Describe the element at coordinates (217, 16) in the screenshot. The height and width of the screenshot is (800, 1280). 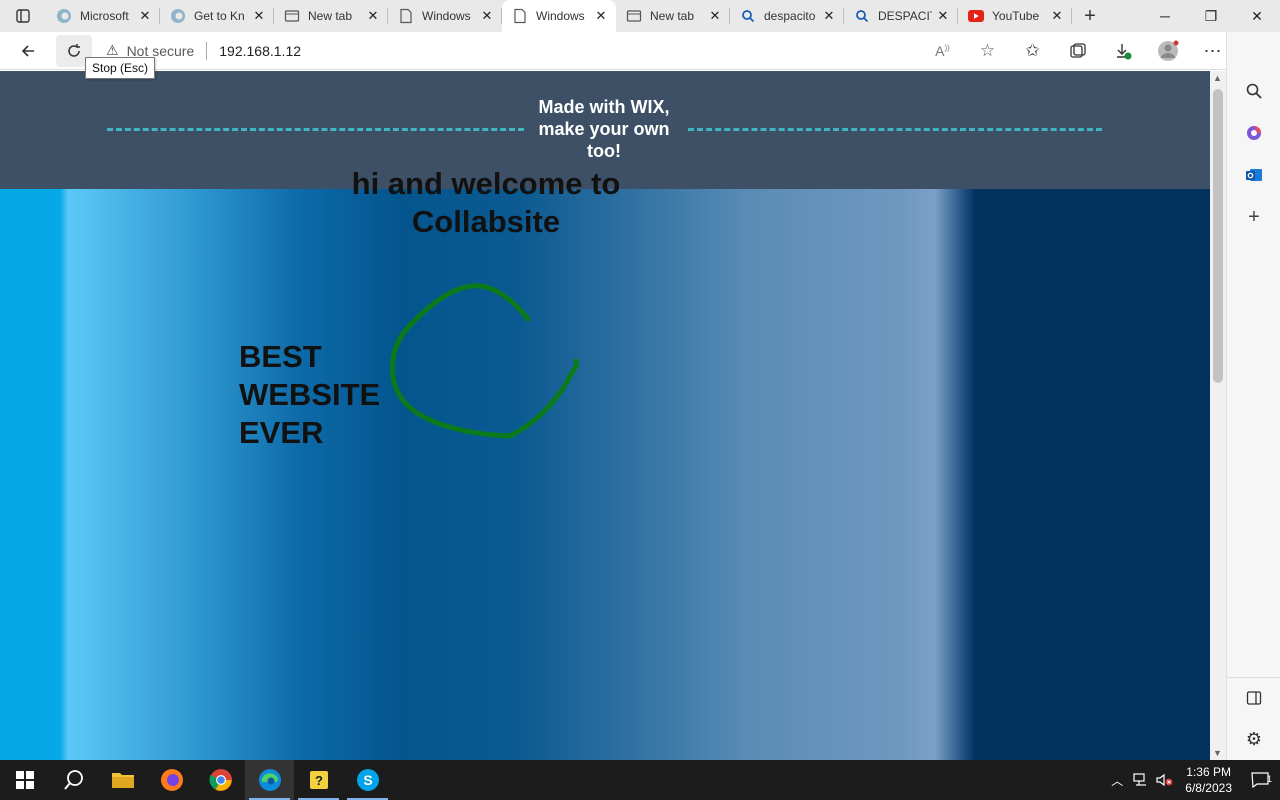
I see `tab-get-to-know: Get to Kn ✕` at that location.